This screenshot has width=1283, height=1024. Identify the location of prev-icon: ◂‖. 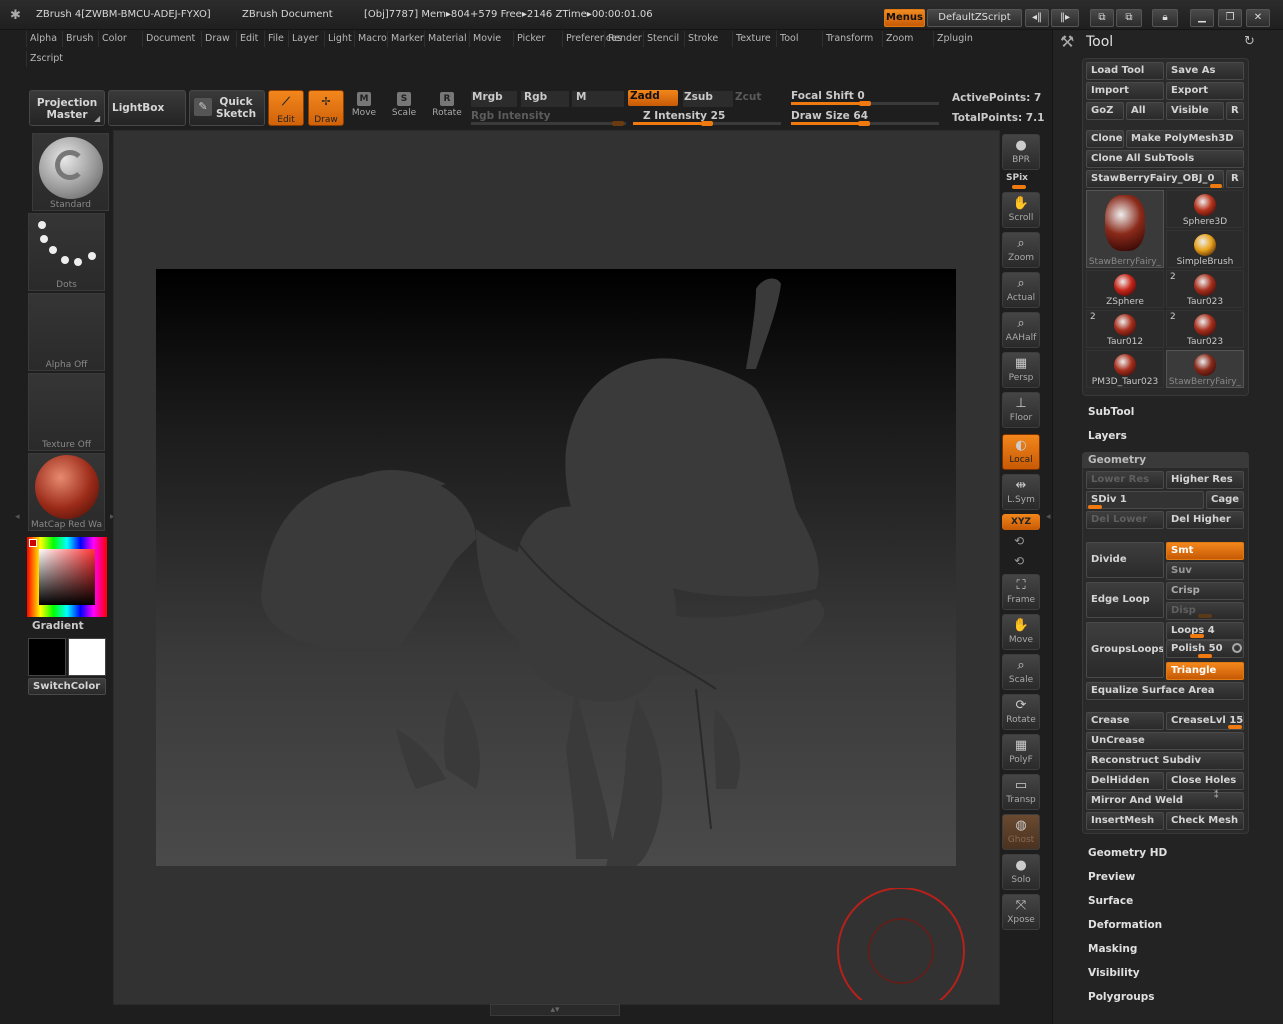
(1037, 18).